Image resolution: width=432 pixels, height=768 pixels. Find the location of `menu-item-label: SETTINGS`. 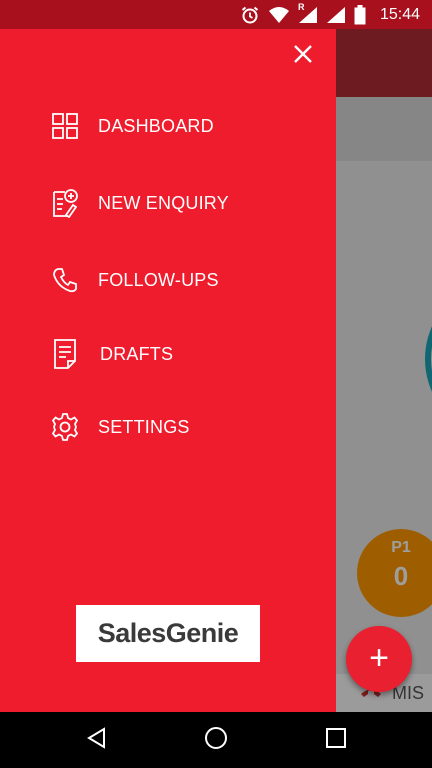

menu-item-label: SETTINGS is located at coordinates (144, 426).